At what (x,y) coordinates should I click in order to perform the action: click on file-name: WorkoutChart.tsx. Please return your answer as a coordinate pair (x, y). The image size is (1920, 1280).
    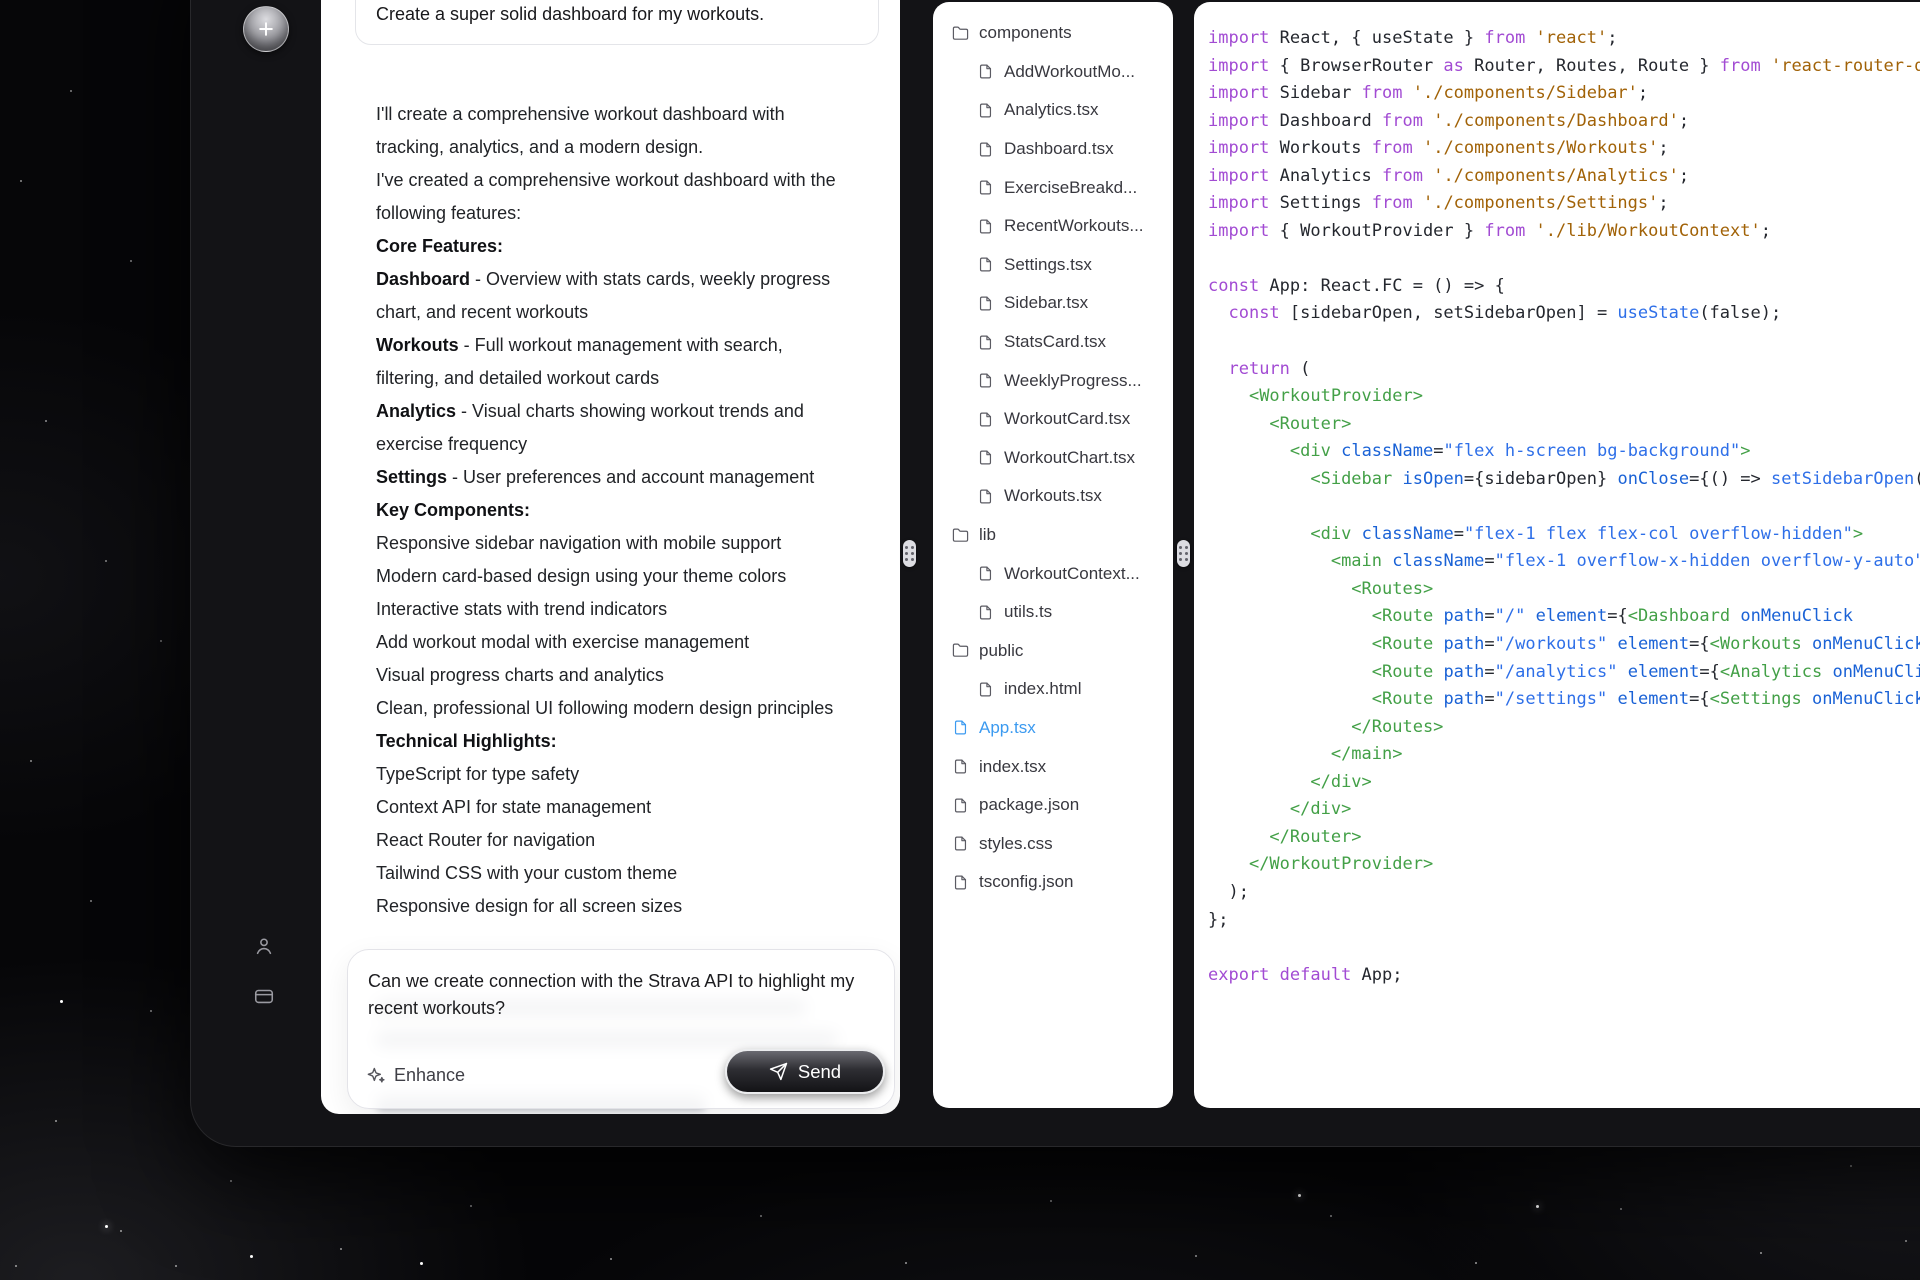
    Looking at the image, I should click on (1070, 457).